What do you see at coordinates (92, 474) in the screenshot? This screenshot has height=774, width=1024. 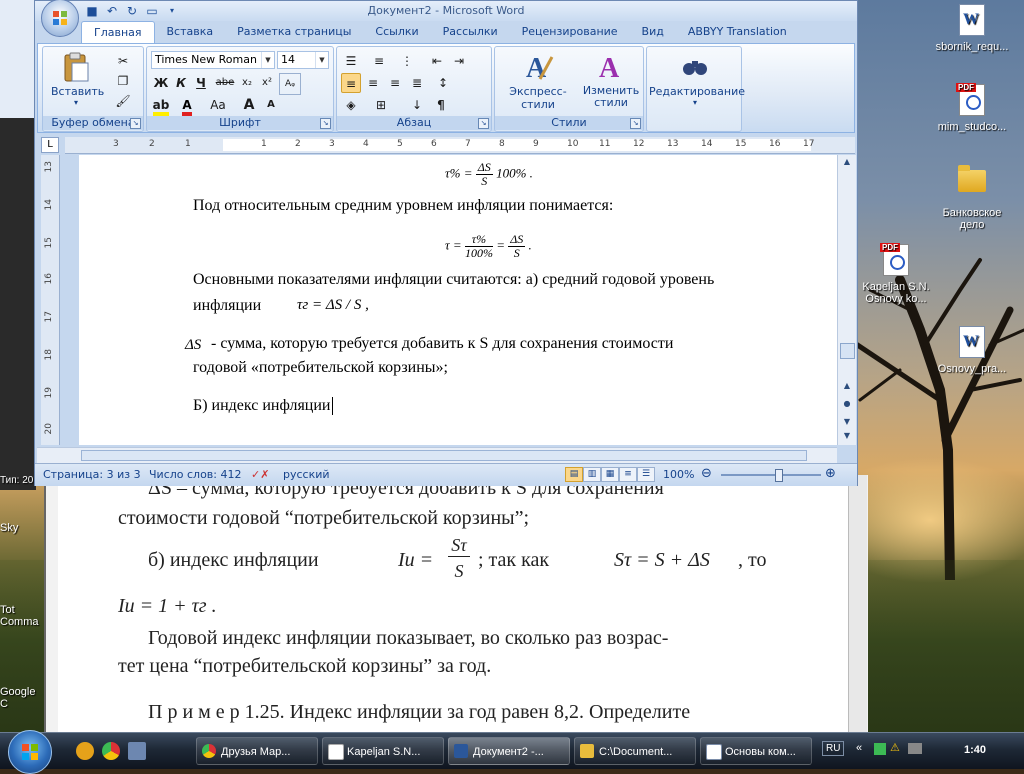 I see `page-count: Страница: 3 из 3` at bounding box center [92, 474].